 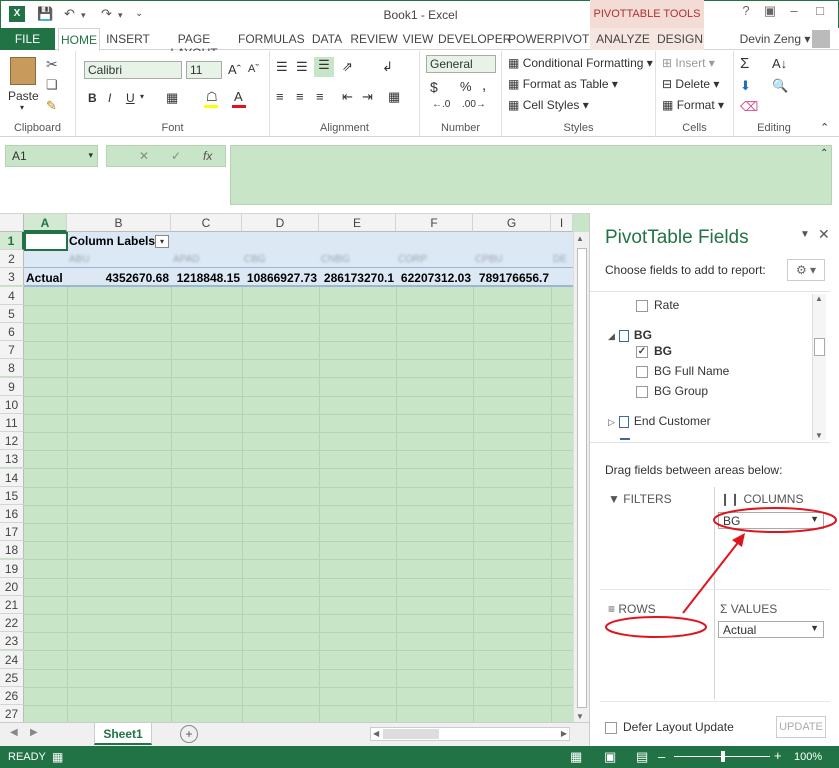 I want to click on status-ready: READY, so click(x=27, y=757).